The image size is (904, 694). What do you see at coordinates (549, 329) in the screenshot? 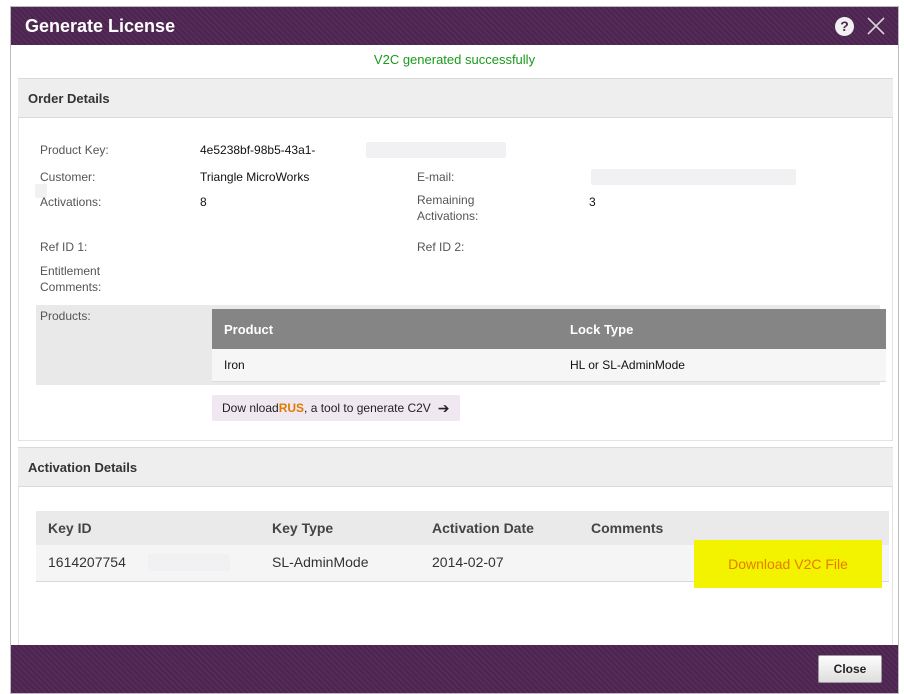
I see `products-table-header: Product Lock Type` at bounding box center [549, 329].